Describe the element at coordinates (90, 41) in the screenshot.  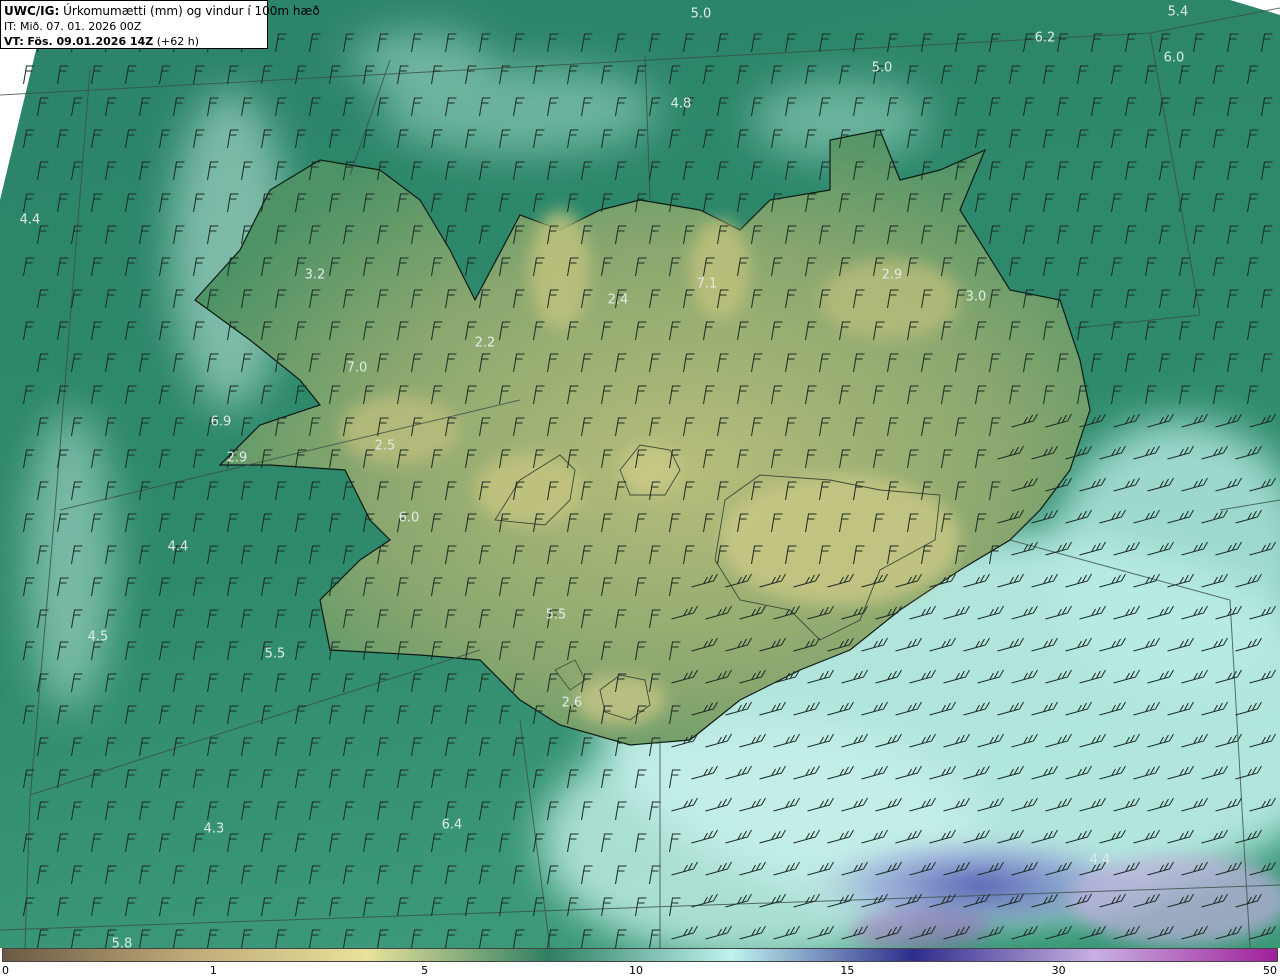
I see `valid-time: Fös. 09.01.2026 14Z` at that location.